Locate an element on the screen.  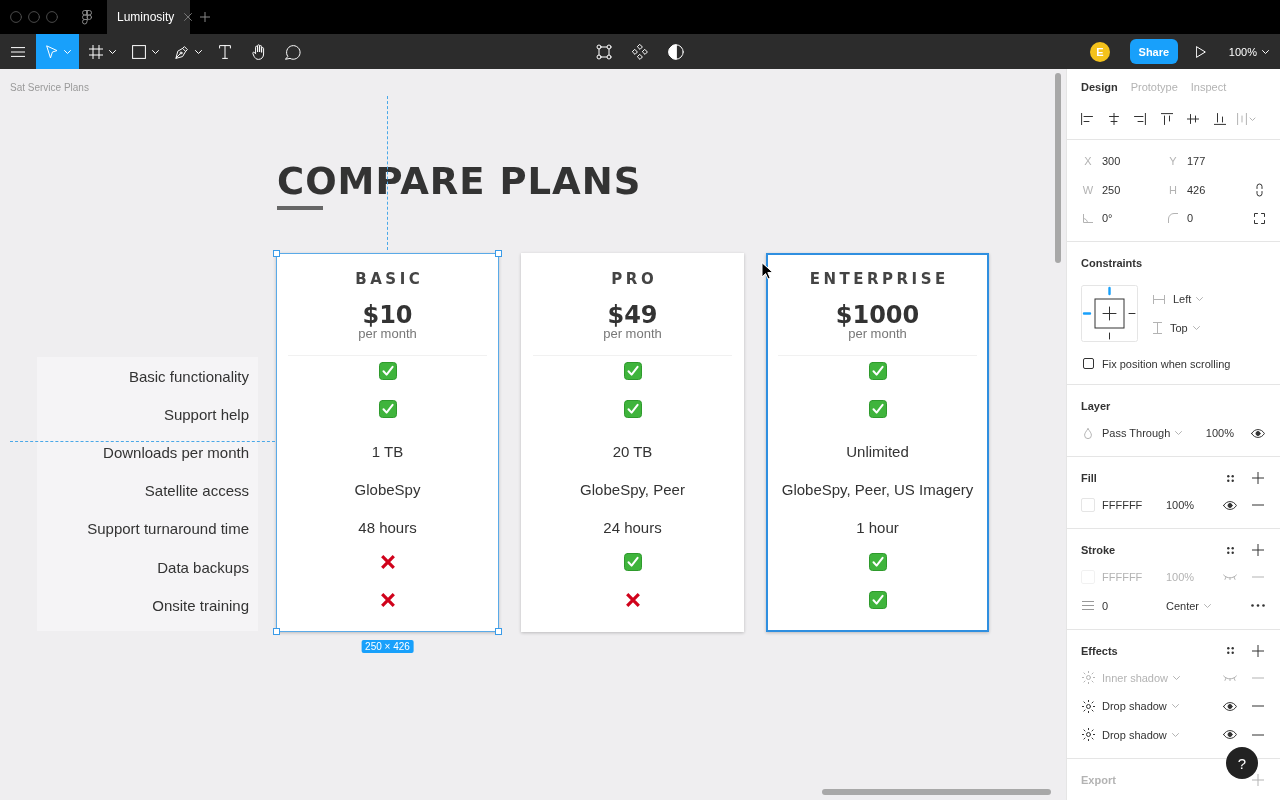
corners-icon is located at coordinates (1259, 218).